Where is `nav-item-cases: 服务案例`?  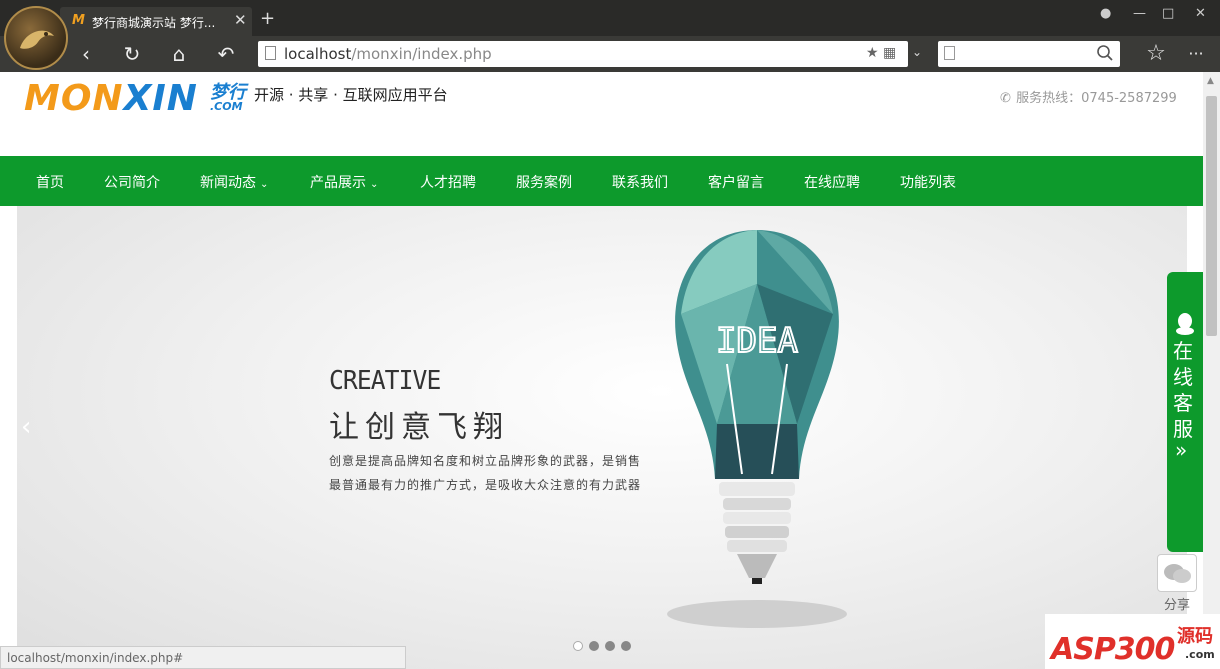 nav-item-cases: 服务案例 is located at coordinates (544, 182).